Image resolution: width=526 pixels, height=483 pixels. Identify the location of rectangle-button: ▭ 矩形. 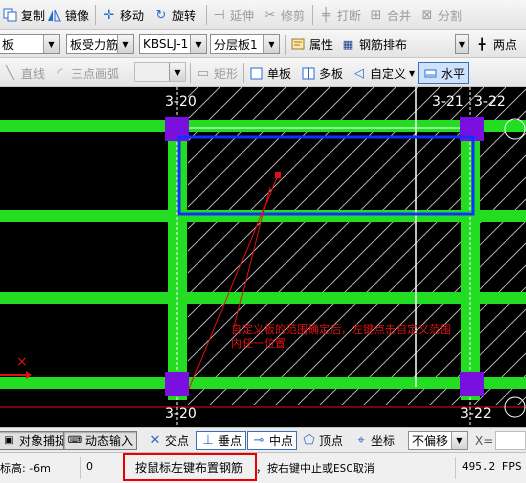
(216, 73).